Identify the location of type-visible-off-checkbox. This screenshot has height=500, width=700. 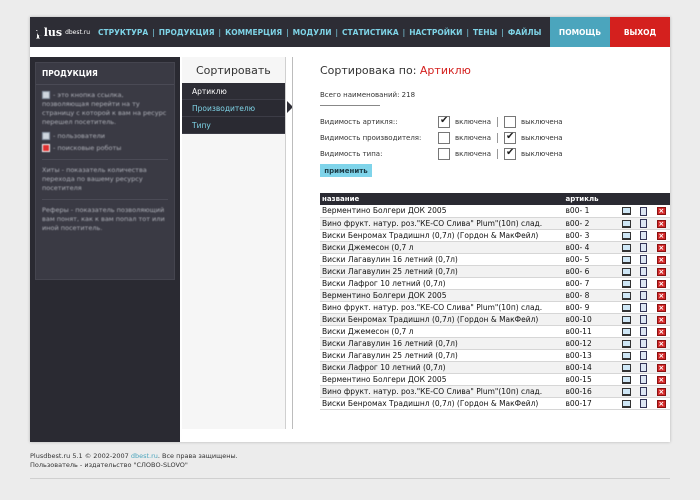
(510, 153).